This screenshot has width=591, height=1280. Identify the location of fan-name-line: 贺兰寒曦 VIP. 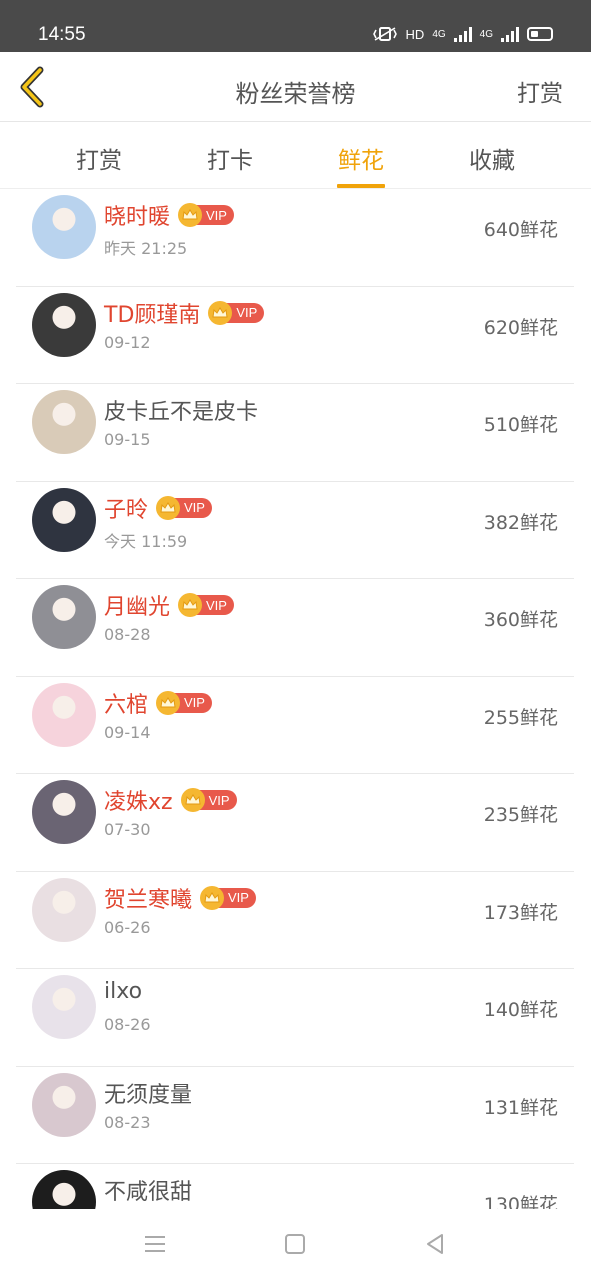
(180, 898).